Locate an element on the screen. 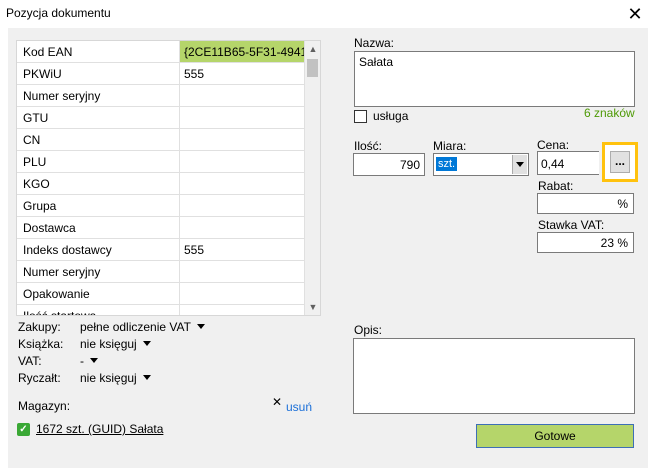 This screenshot has width=655, height=474. ilosc-label: Ilość: is located at coordinates (368, 146).